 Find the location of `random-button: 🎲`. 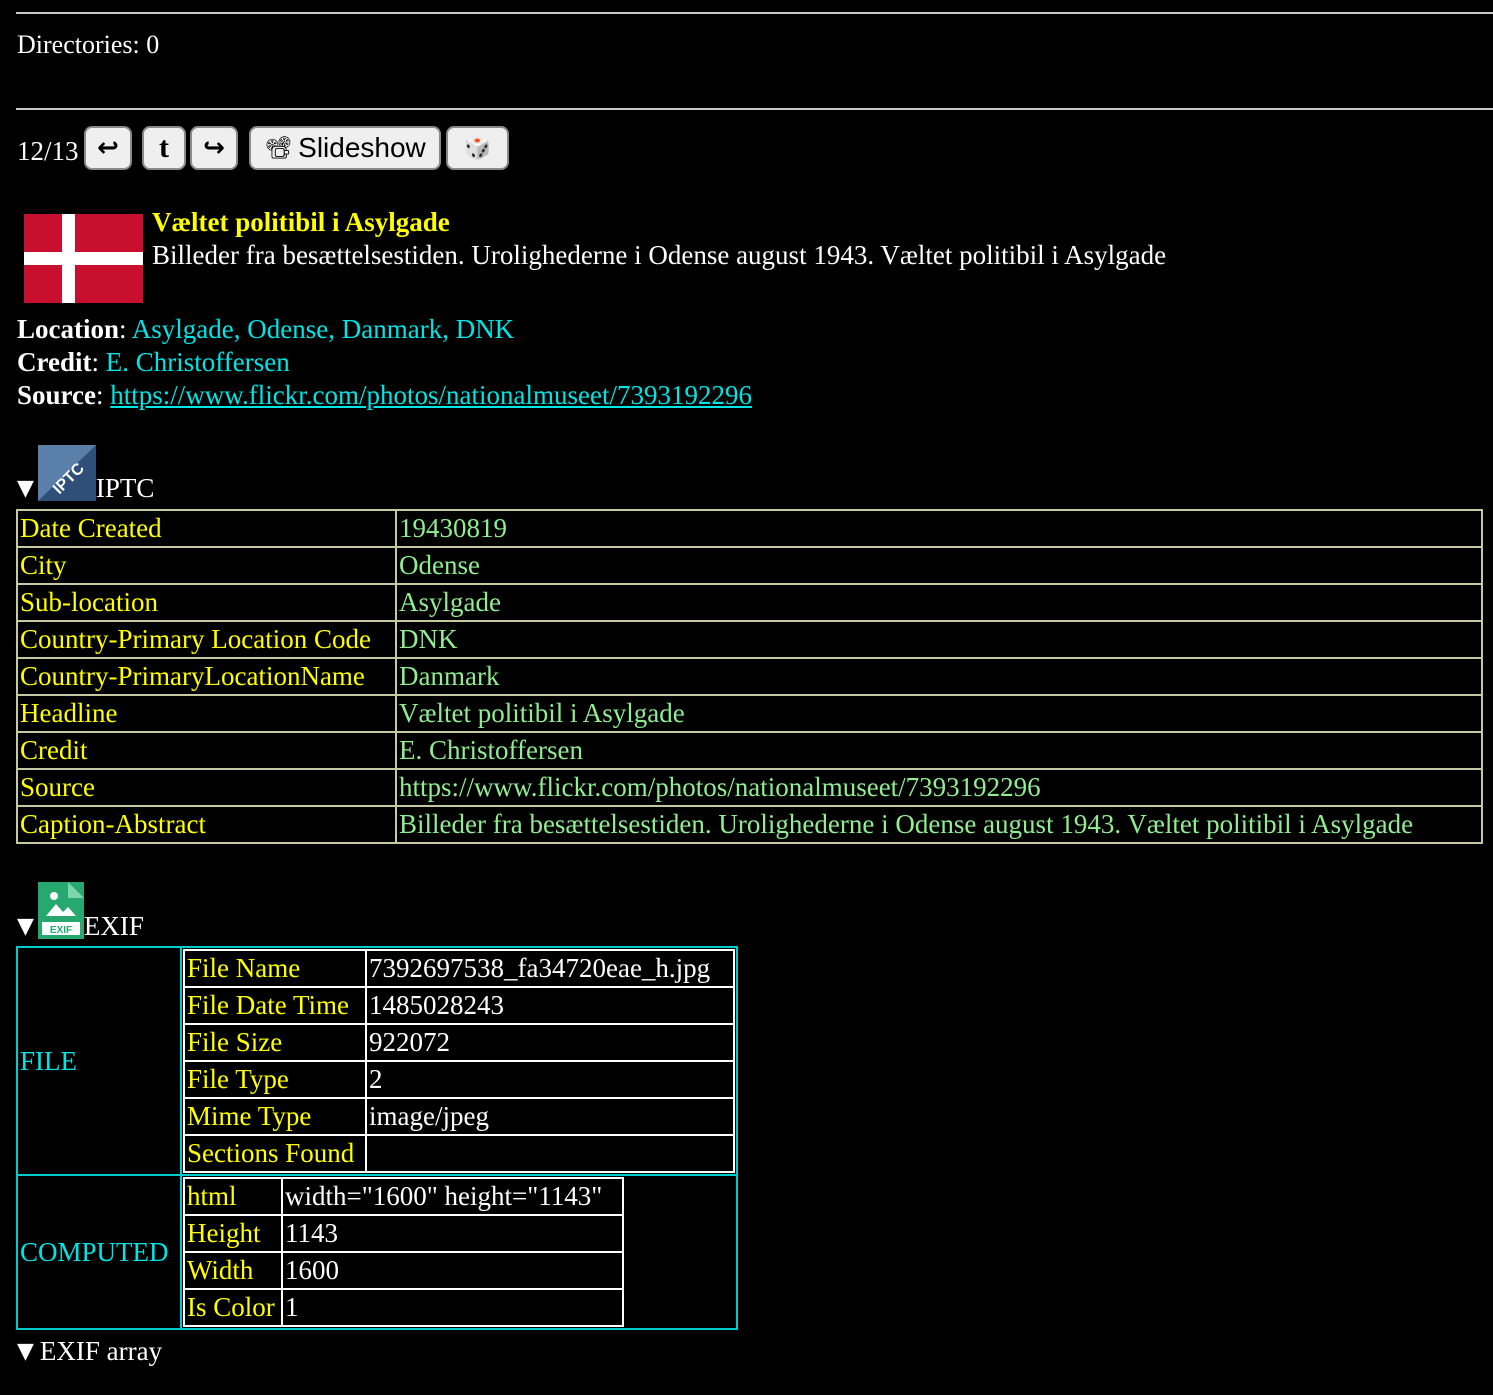

random-button: 🎲 is located at coordinates (477, 148).